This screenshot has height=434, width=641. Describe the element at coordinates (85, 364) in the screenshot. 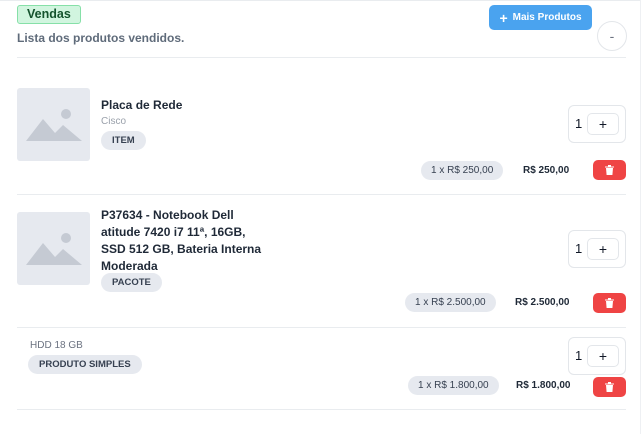

I see `product-type-badge: PRODUTO SIMPLES` at that location.